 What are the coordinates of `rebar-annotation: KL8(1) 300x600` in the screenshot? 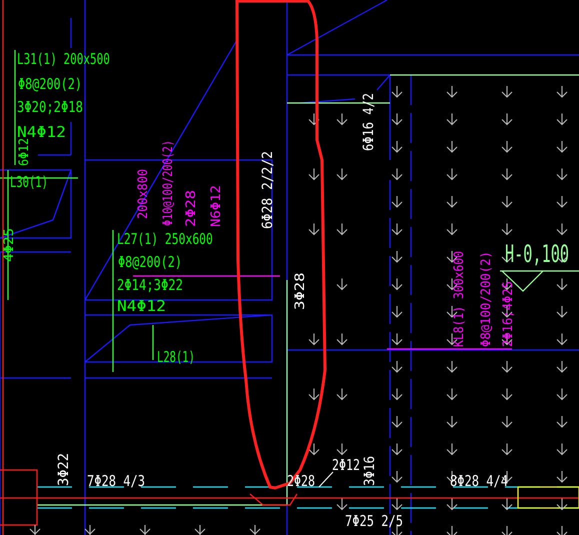 It's located at (458, 299).